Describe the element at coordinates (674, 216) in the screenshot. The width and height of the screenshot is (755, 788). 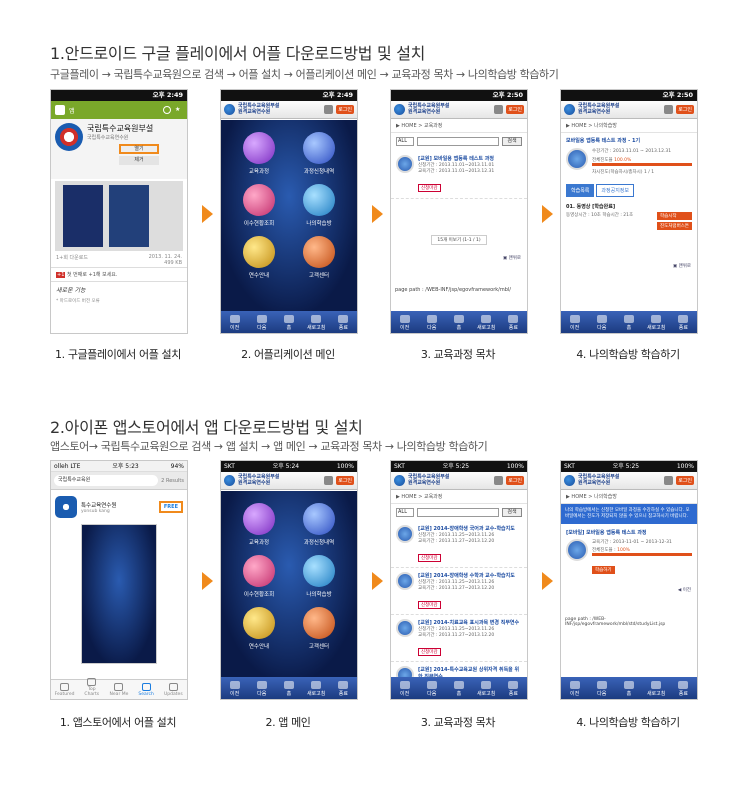
I see `start-study-button: 학습시작` at that location.